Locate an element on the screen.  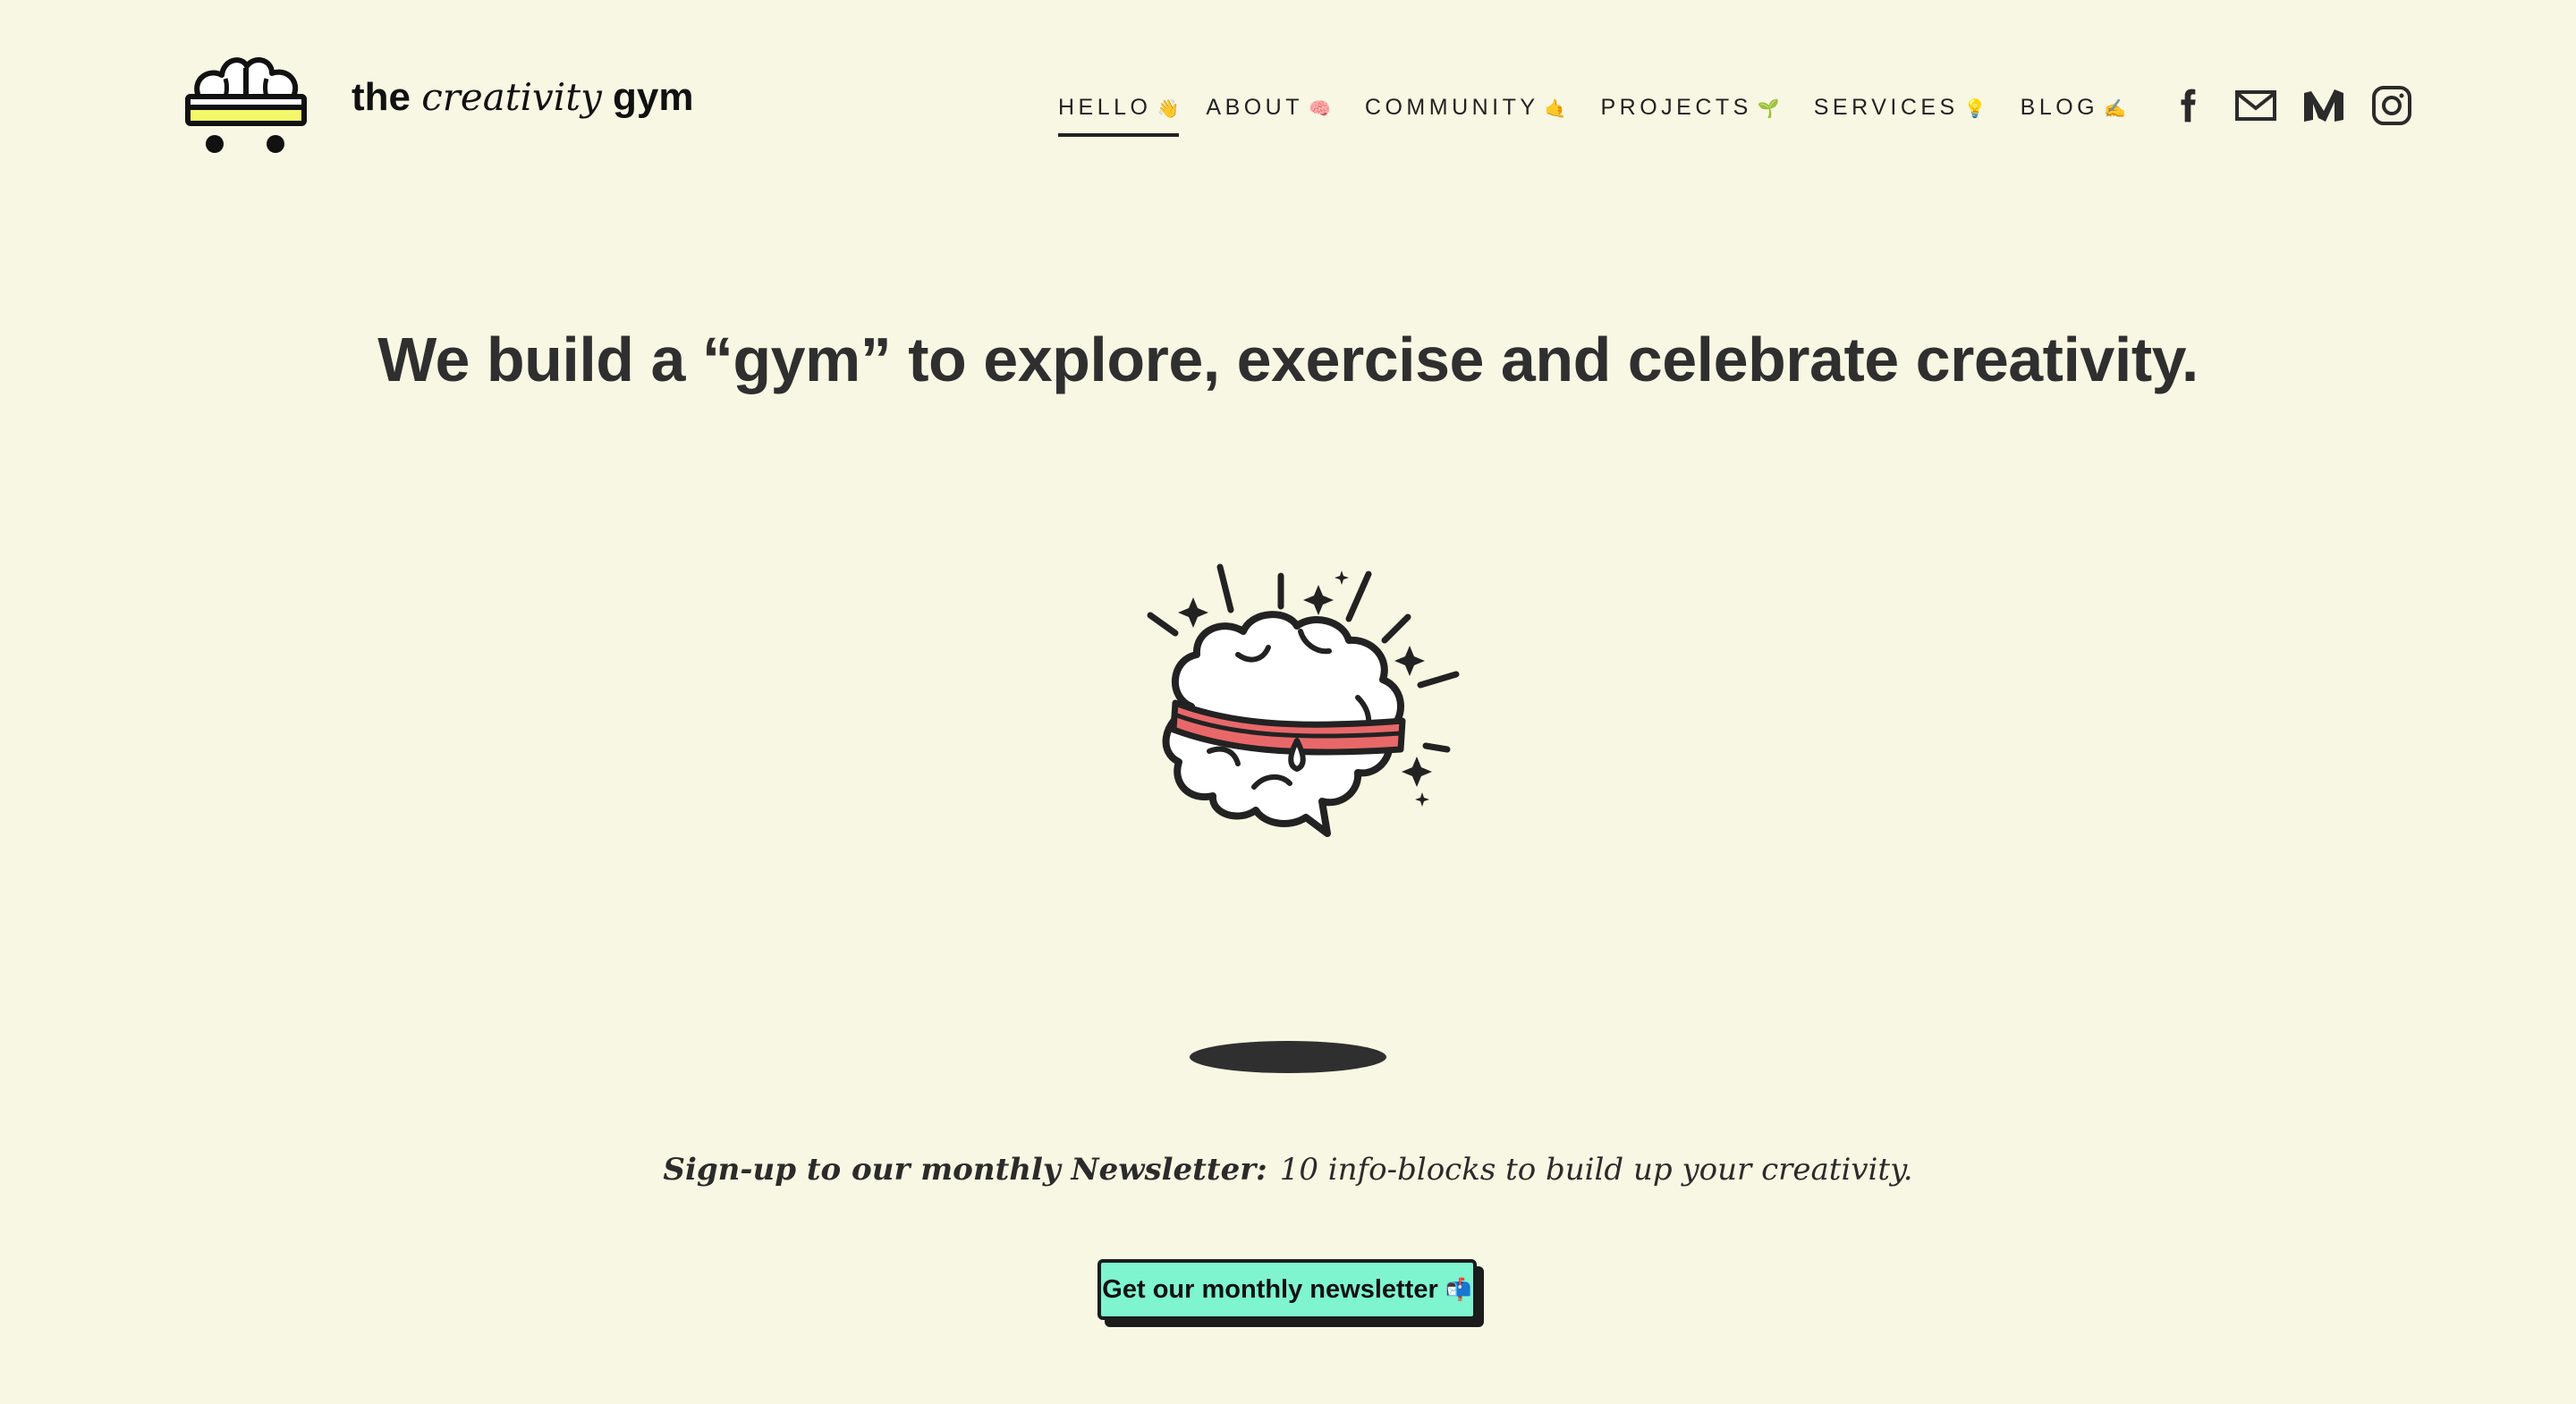
medium-icon is located at coordinates (2323, 106).